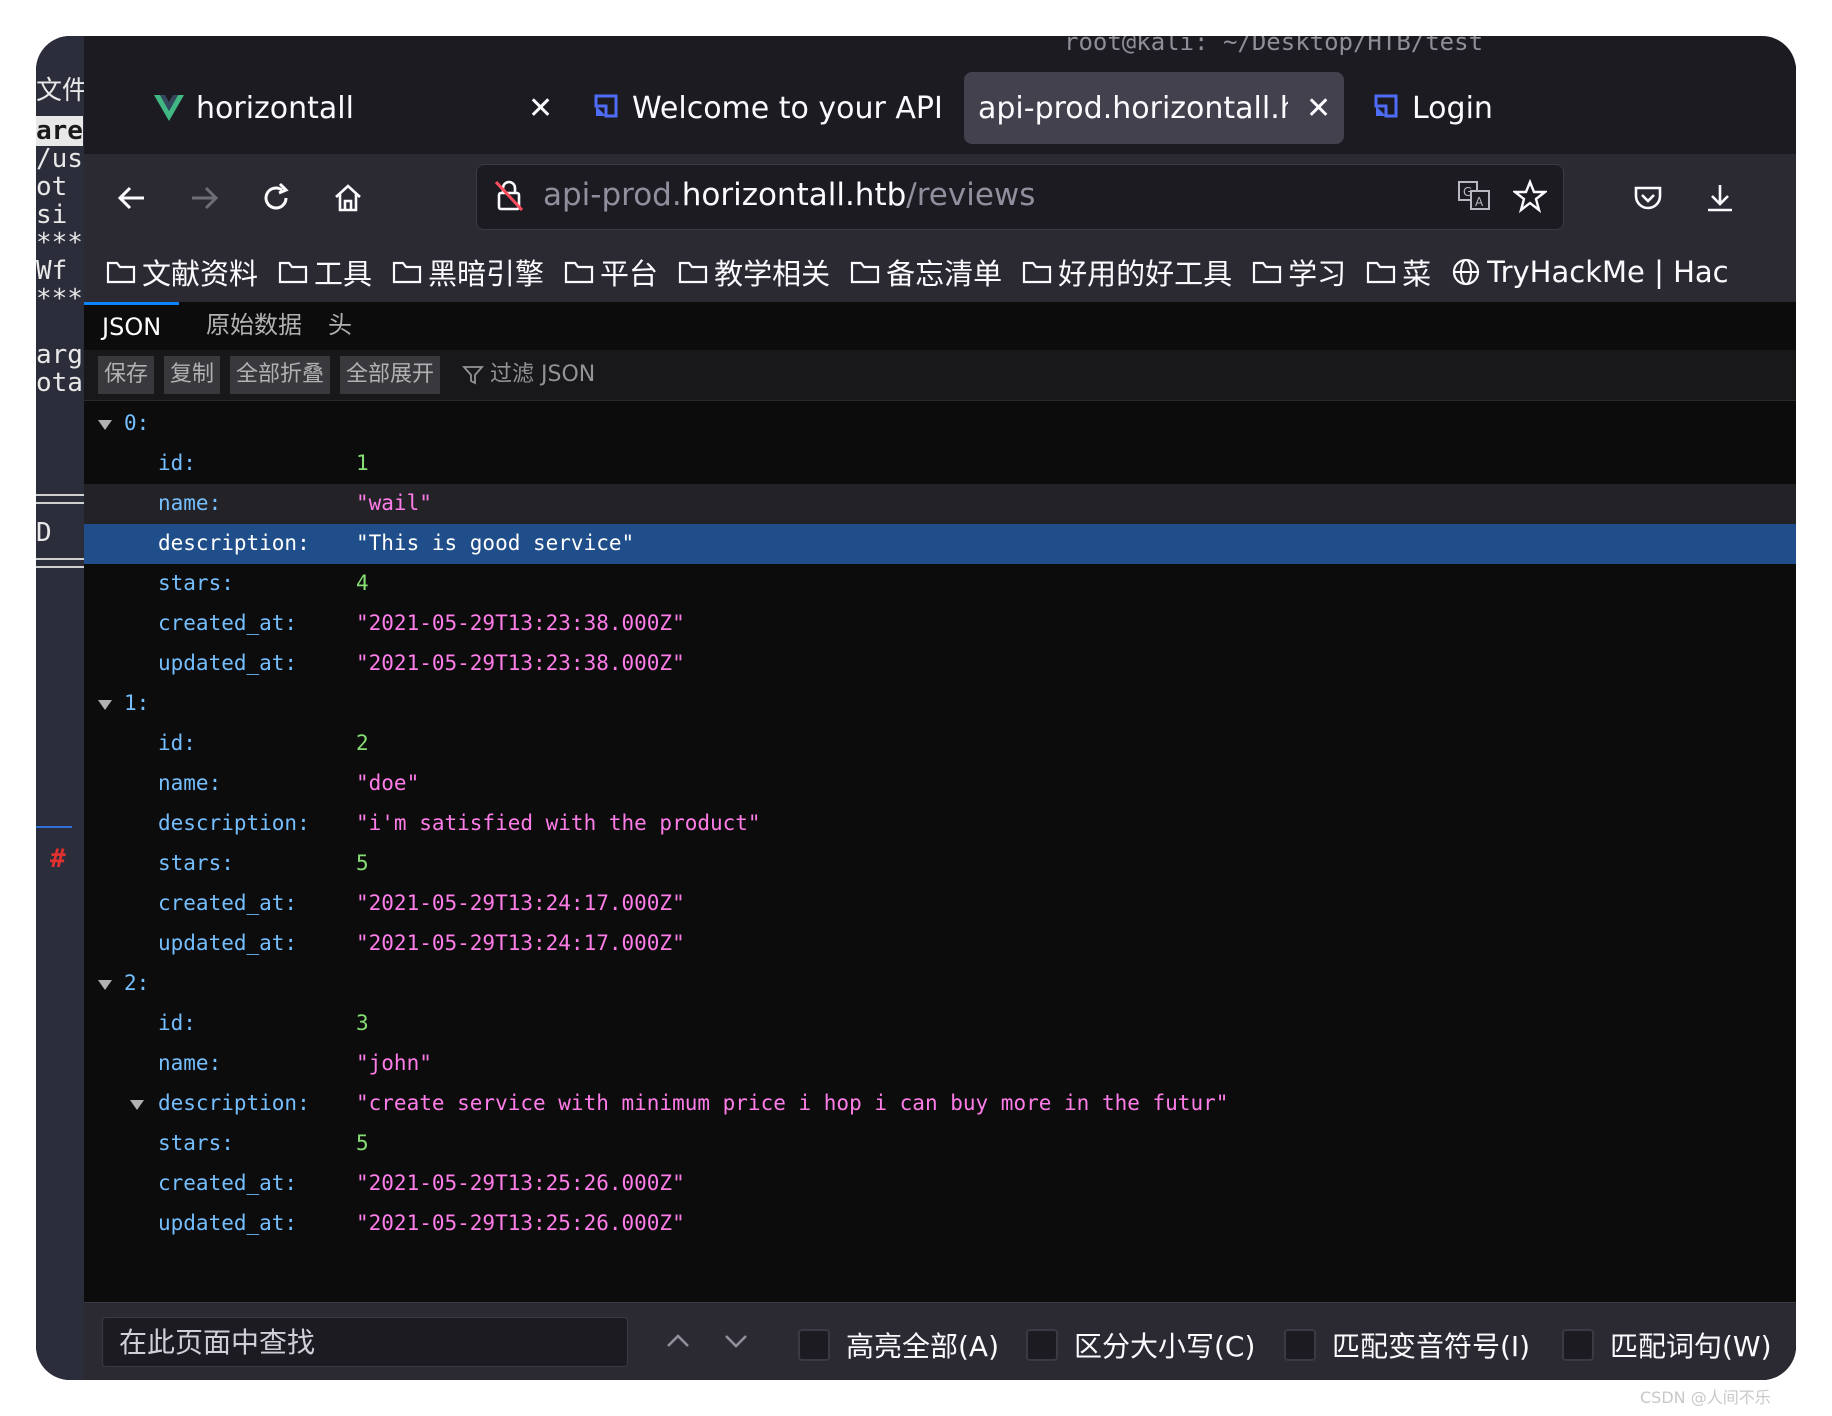  Describe the element at coordinates (276, 198) in the screenshot. I see `reload-button` at that location.